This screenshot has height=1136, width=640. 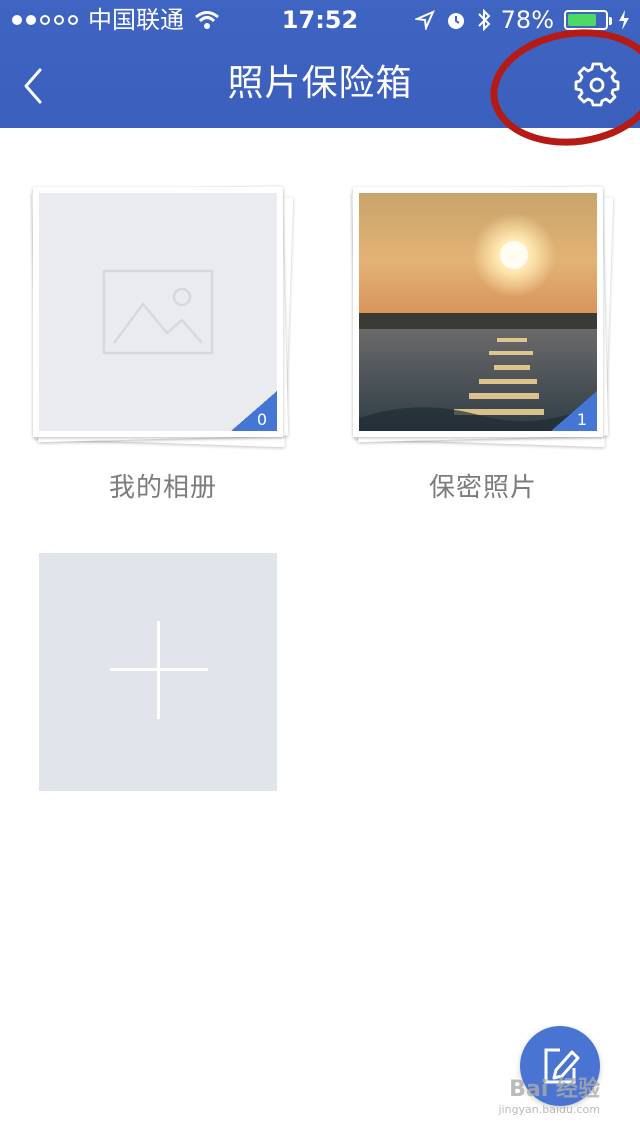 I want to click on album-cover-photo: 1, so click(x=478, y=312).